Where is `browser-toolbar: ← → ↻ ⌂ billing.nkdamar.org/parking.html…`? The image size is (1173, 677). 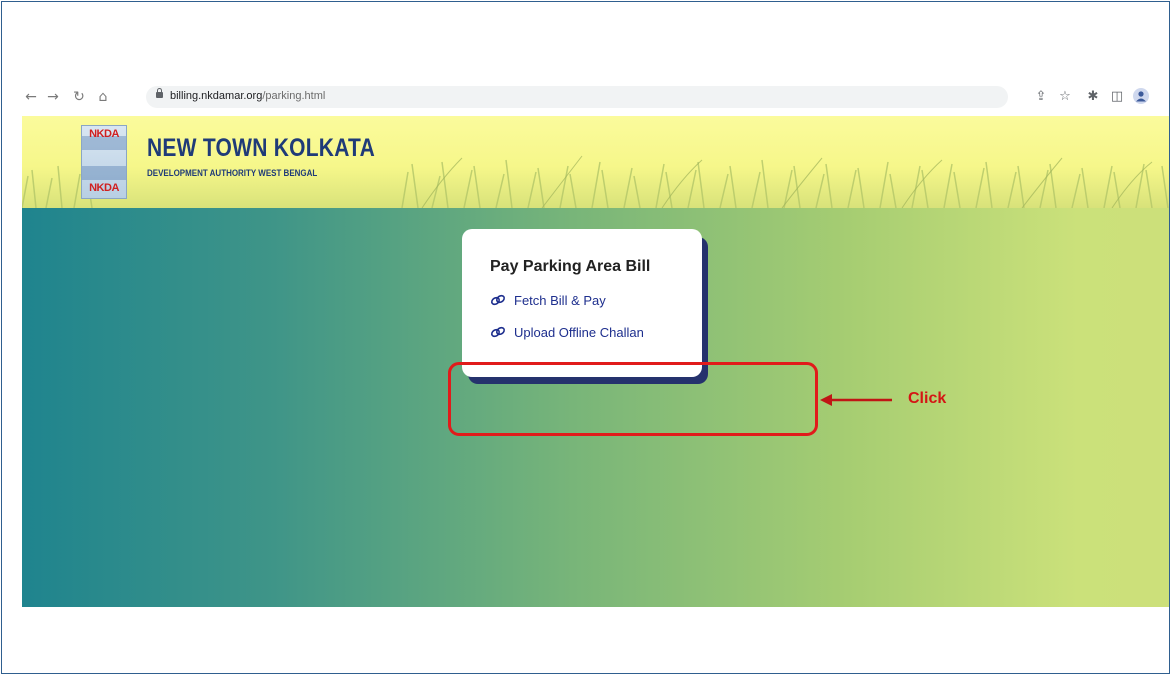 browser-toolbar: ← → ↻ ⌂ billing.nkdamar.org/parking.html… is located at coordinates (595, 98).